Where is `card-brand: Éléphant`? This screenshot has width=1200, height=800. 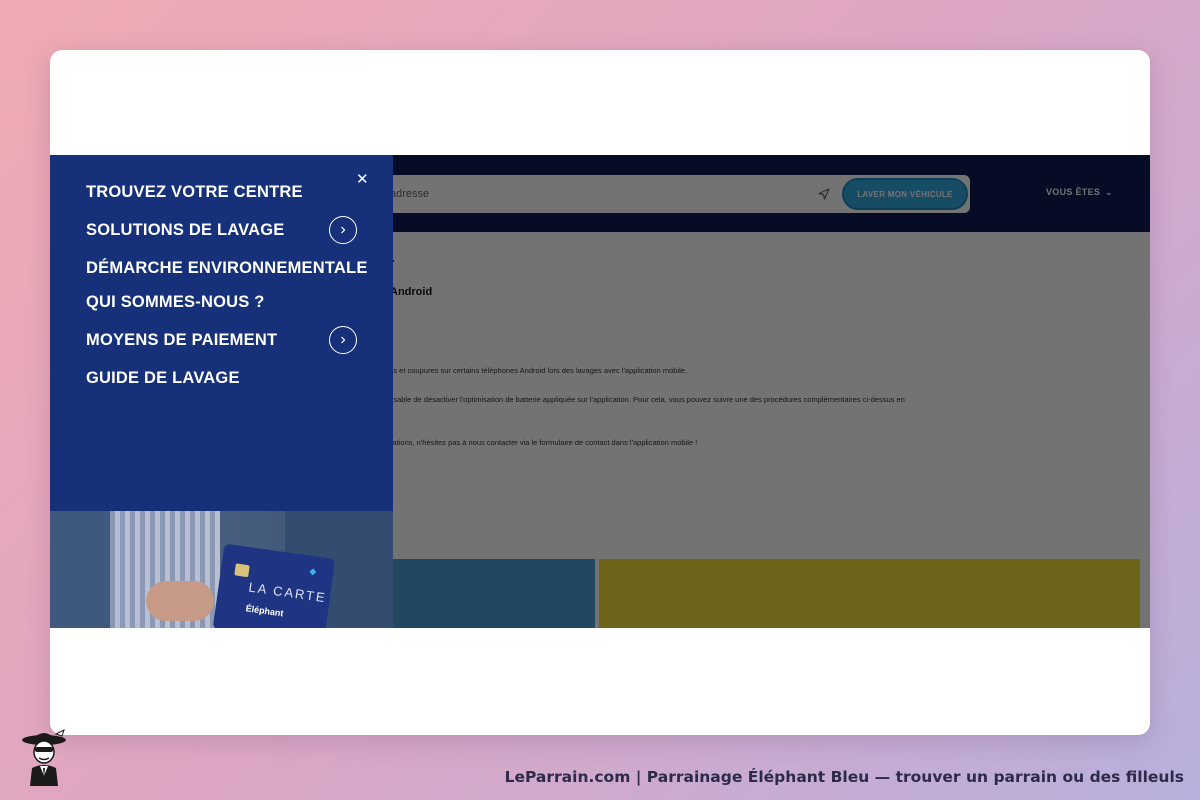 card-brand: Éléphant is located at coordinates (265, 611).